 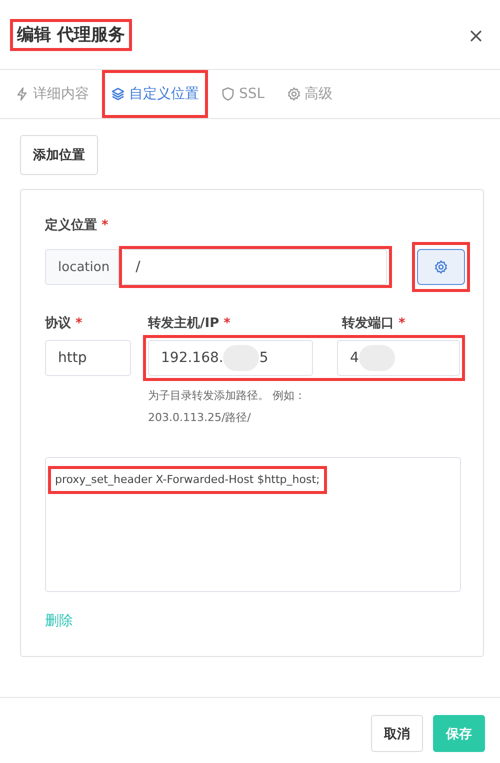 I want to click on port-value: 4, so click(x=354, y=358).